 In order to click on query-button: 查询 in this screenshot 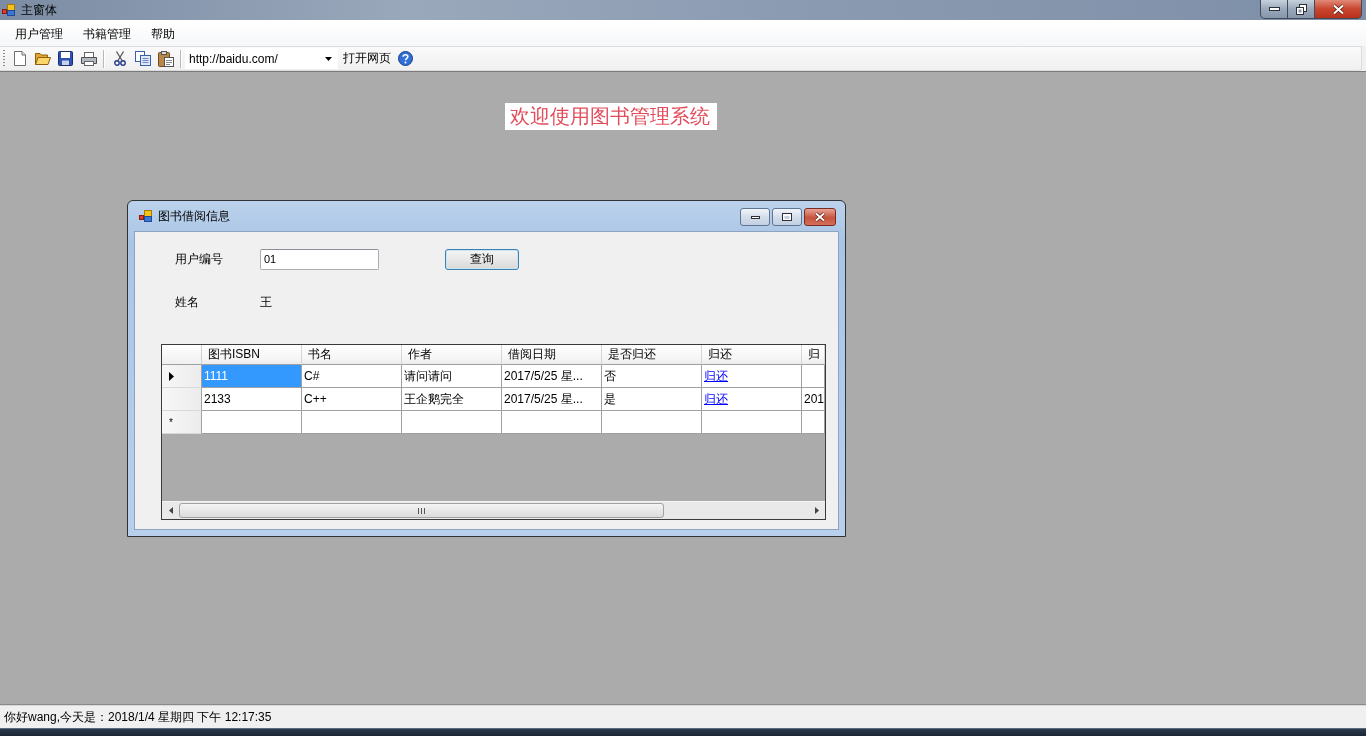, I will do `click(482, 259)`.